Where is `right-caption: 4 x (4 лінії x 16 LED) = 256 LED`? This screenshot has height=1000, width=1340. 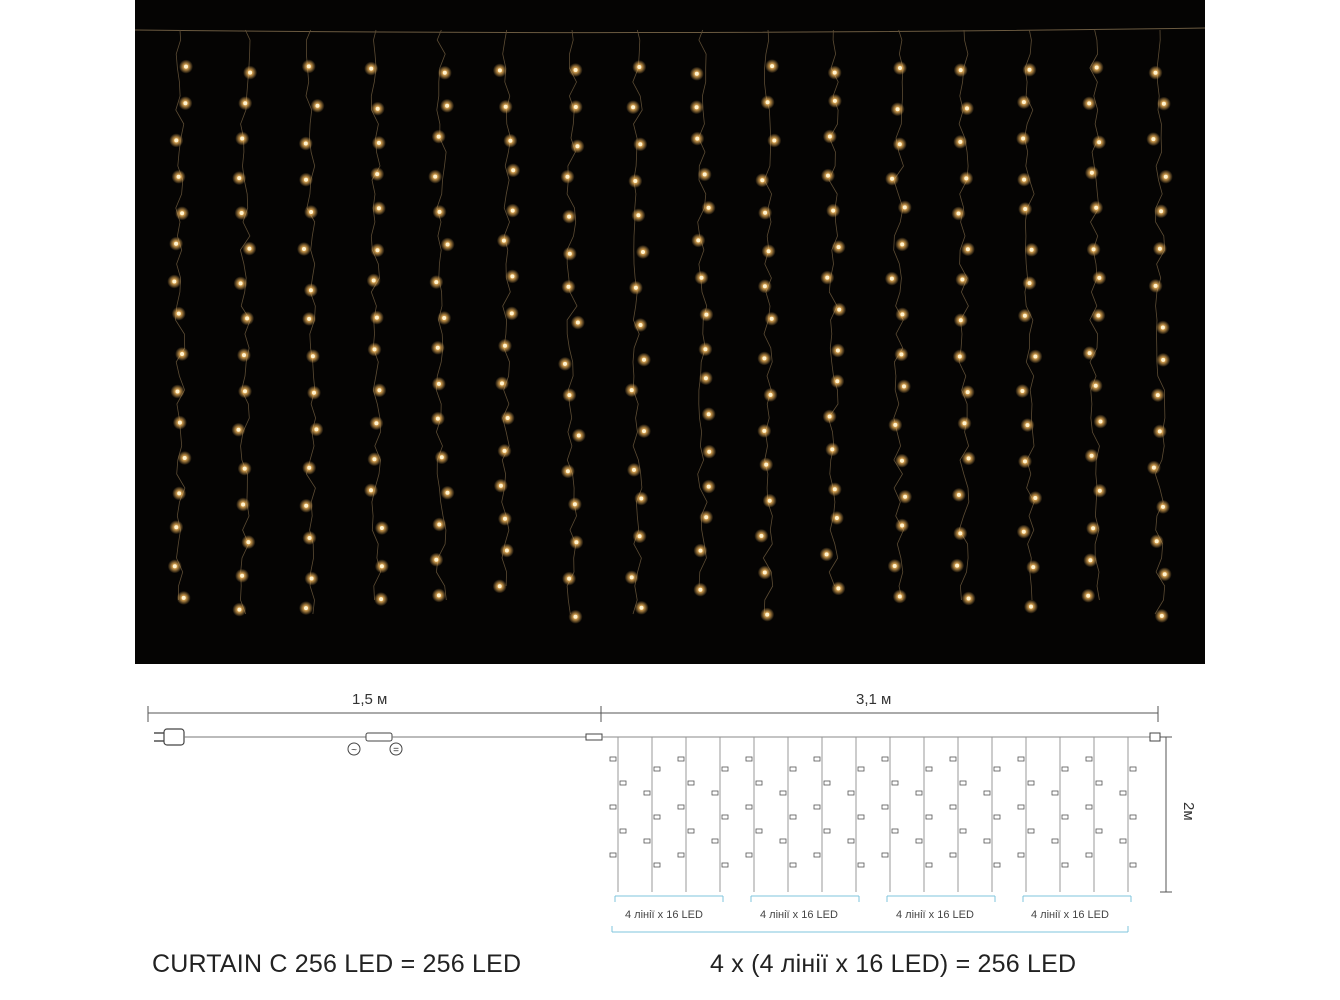 right-caption: 4 x (4 лінії x 16 LED) = 256 LED is located at coordinates (893, 964).